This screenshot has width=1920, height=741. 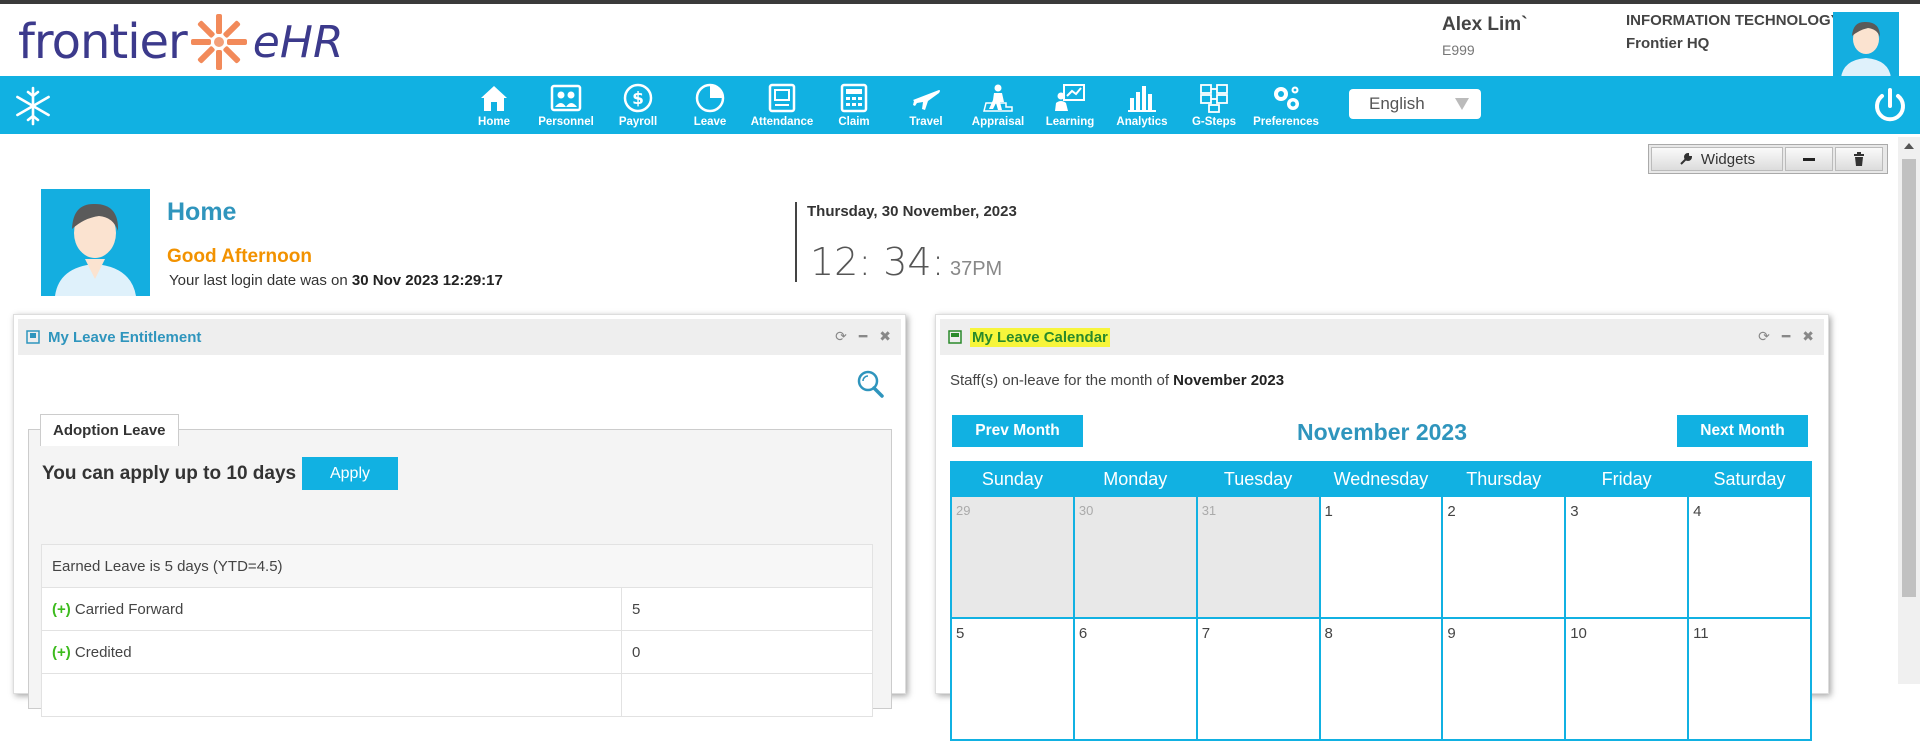 I want to click on weekday-header: Monday, so click(x=1135, y=479).